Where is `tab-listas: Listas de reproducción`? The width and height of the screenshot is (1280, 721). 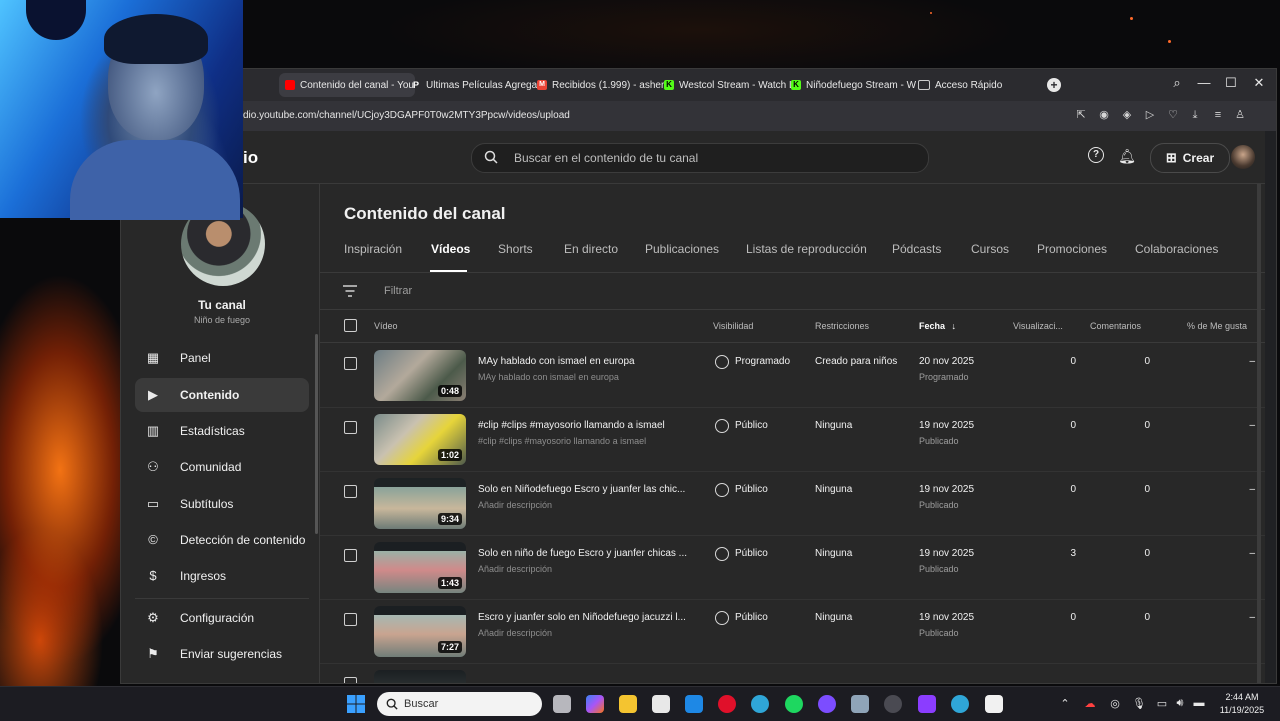
tab-listas: Listas de reproducción is located at coordinates (806, 249).